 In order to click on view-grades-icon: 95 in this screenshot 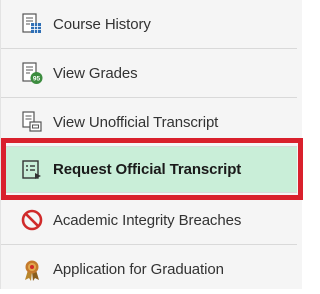, I will do `click(32, 73)`.